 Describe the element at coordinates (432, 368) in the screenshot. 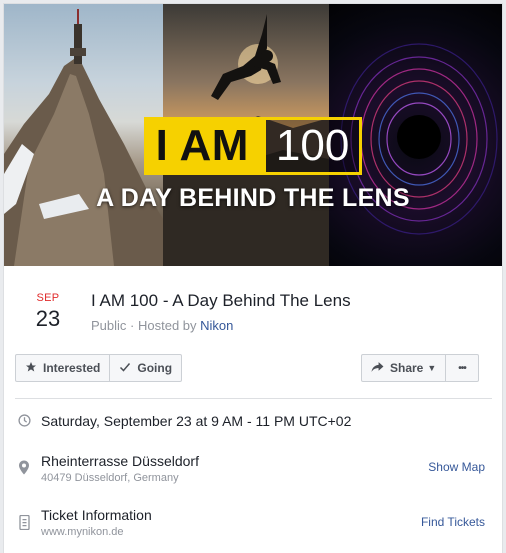

I see `chevron-down-icon: ▼` at that location.